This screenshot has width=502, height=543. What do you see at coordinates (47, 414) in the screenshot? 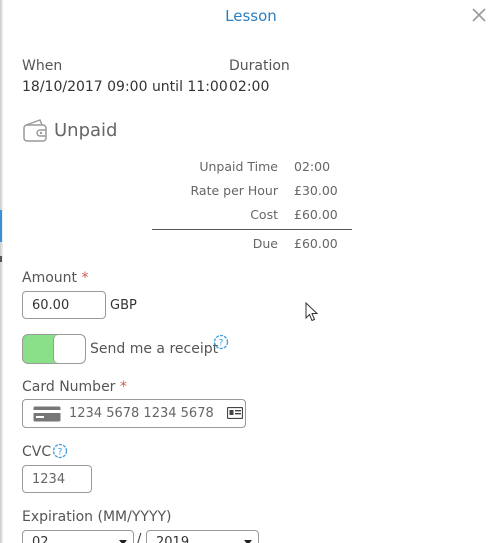
I see `credit-card-icon` at bounding box center [47, 414].